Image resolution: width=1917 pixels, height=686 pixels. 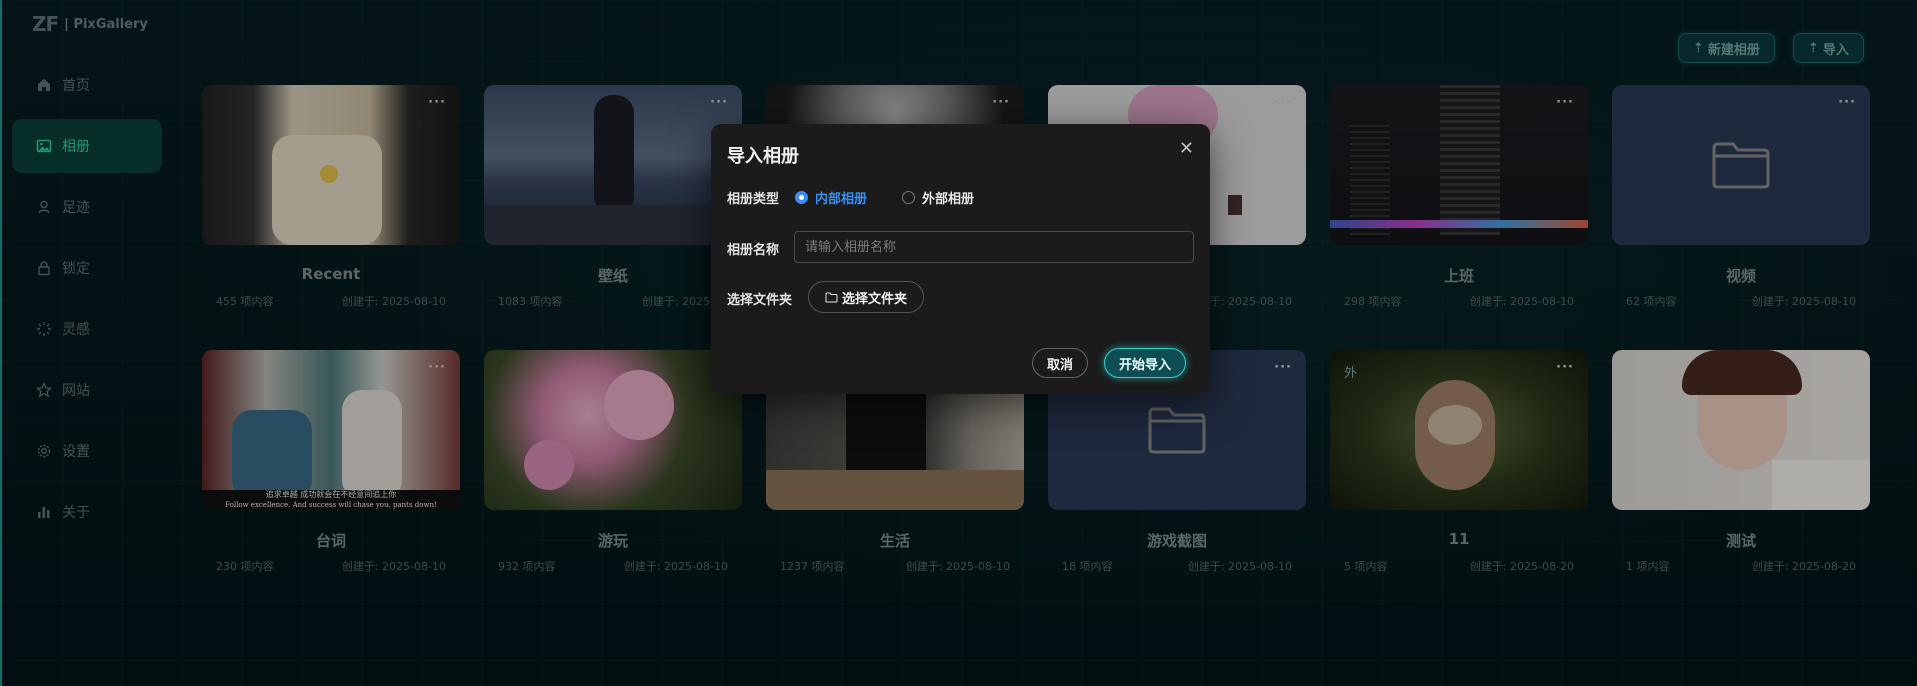 I want to click on album-type-label: 相册类型, so click(x=753, y=199).